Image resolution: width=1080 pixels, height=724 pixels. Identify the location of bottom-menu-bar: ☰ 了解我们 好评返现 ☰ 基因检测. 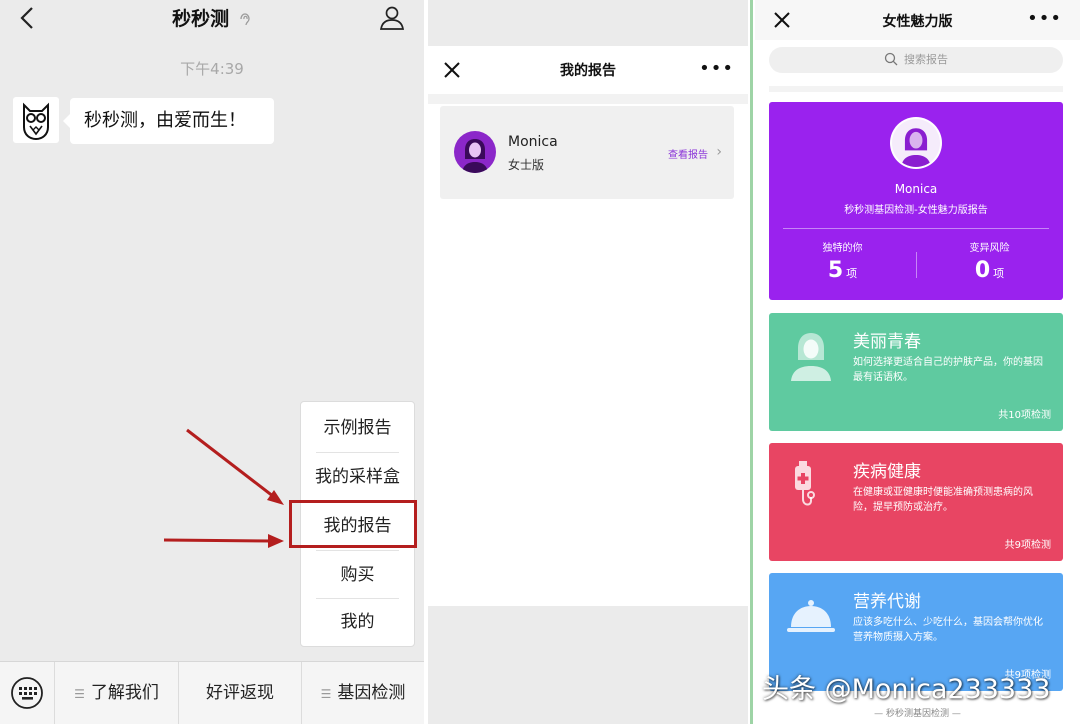
(212, 692).